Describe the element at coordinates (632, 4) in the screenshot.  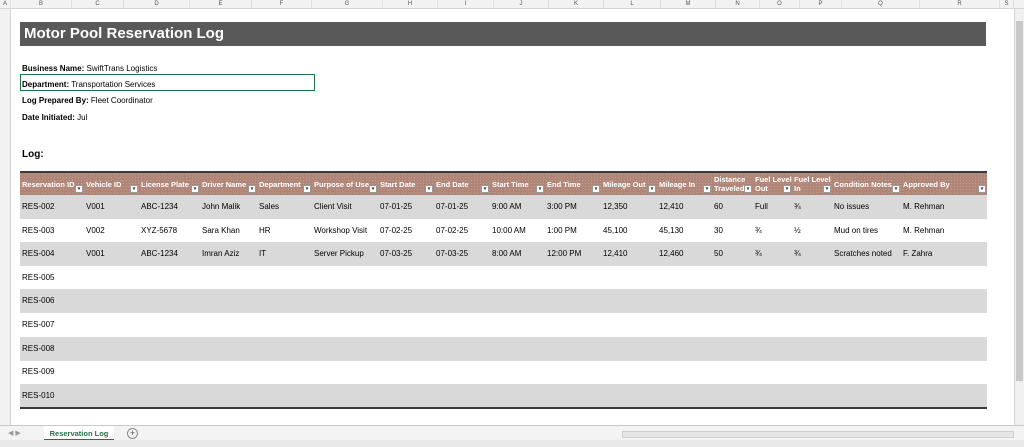
I see `column-header-l: L` at that location.